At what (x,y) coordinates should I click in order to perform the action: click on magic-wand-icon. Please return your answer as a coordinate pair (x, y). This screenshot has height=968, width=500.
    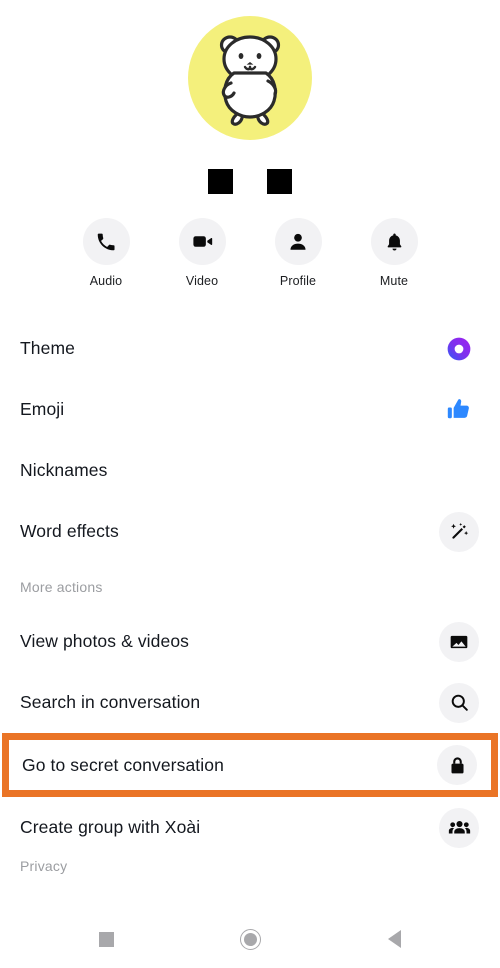
    Looking at the image, I should click on (459, 531).